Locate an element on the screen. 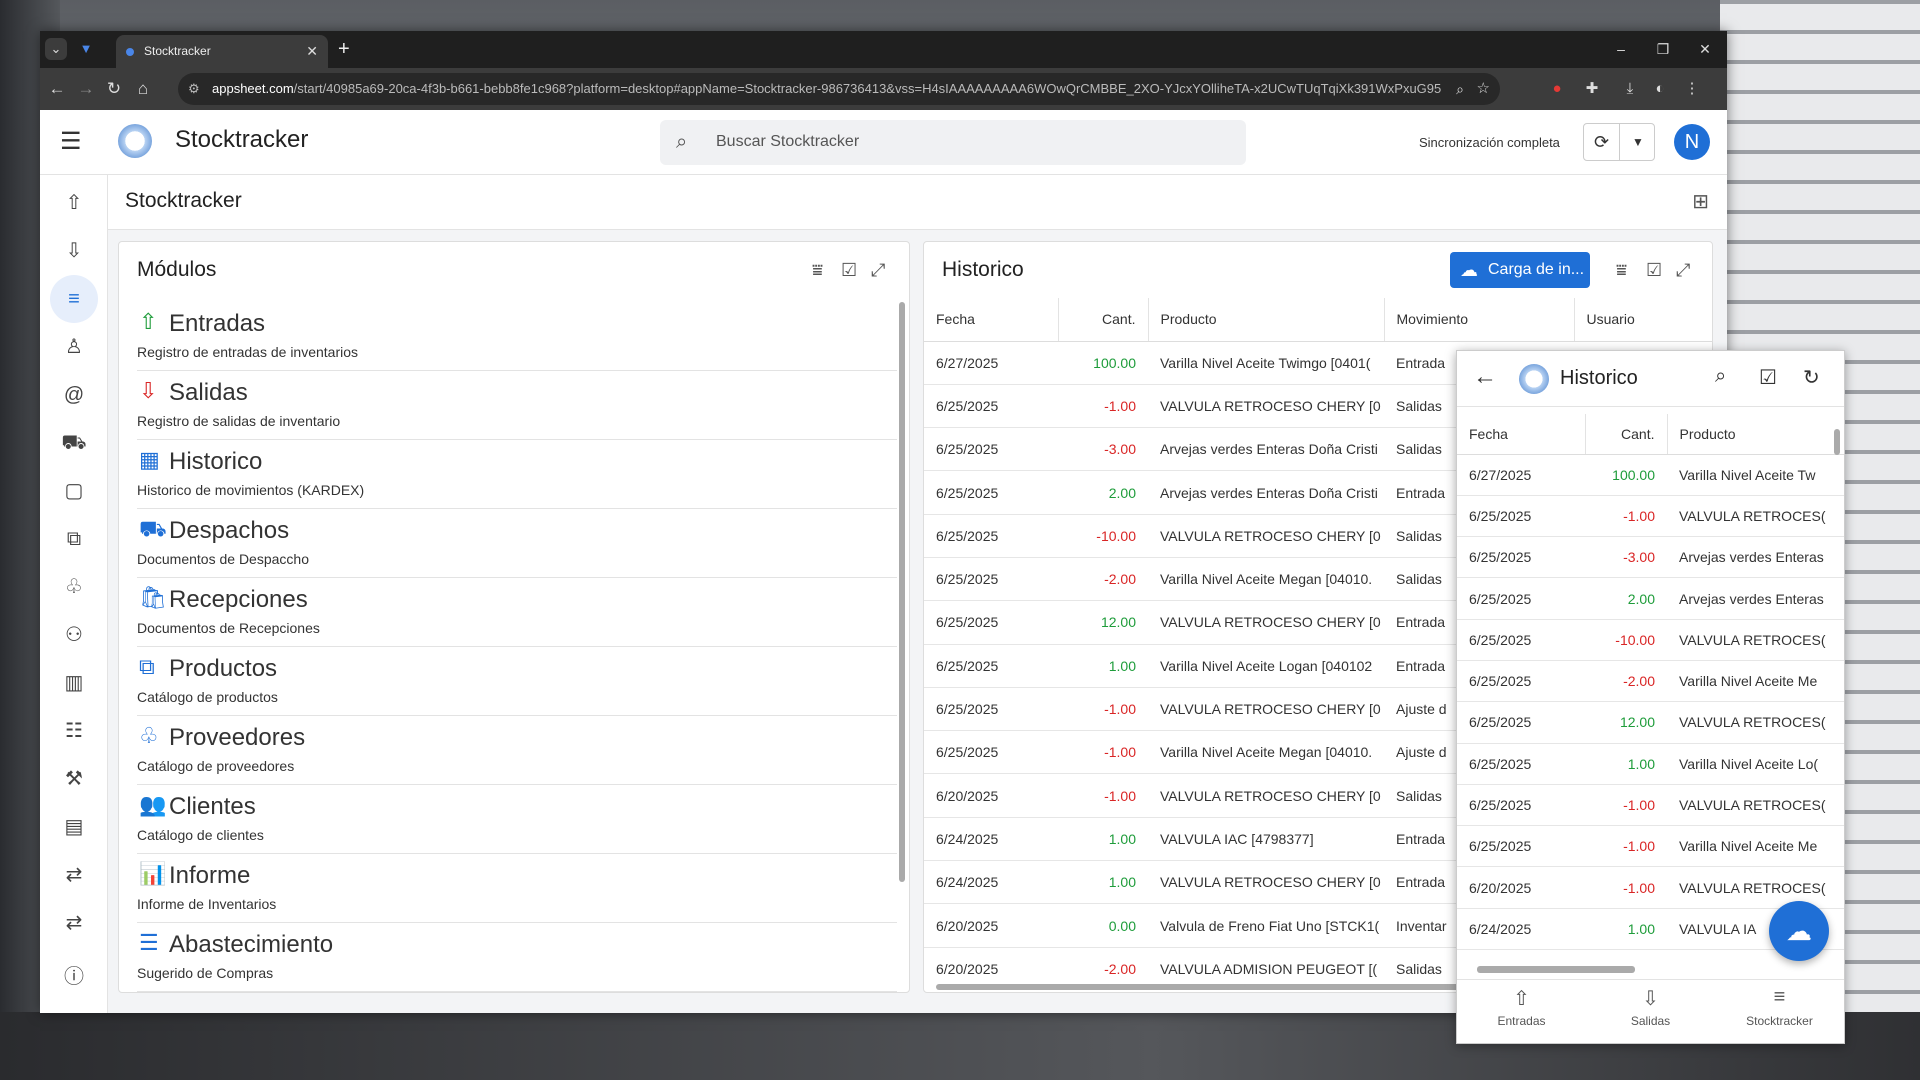 The height and width of the screenshot is (1080, 1920). cell-fecha: 6/25/2025 is located at coordinates (991, 449).